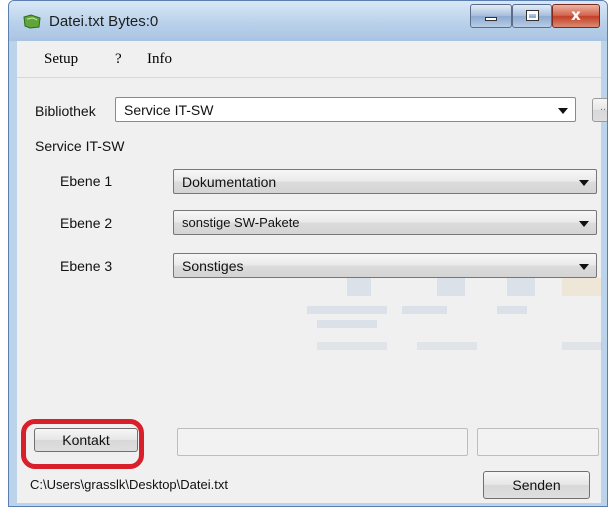 Image resolution: width=612 pixels, height=507 pixels. I want to click on close-icon: x, so click(576, 15).